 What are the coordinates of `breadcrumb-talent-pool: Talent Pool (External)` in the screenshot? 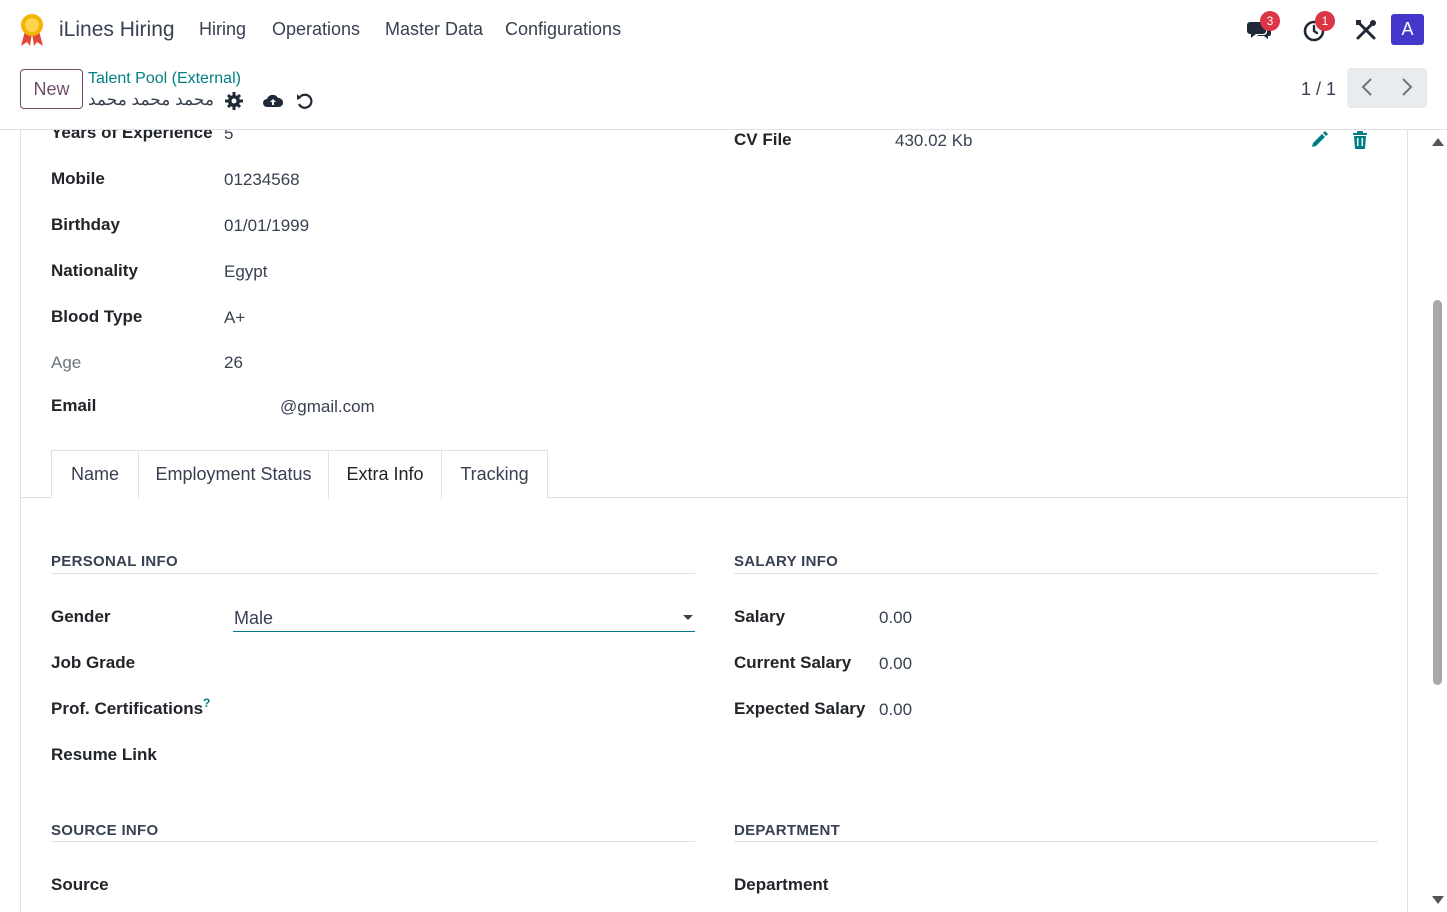 It's located at (164, 79).